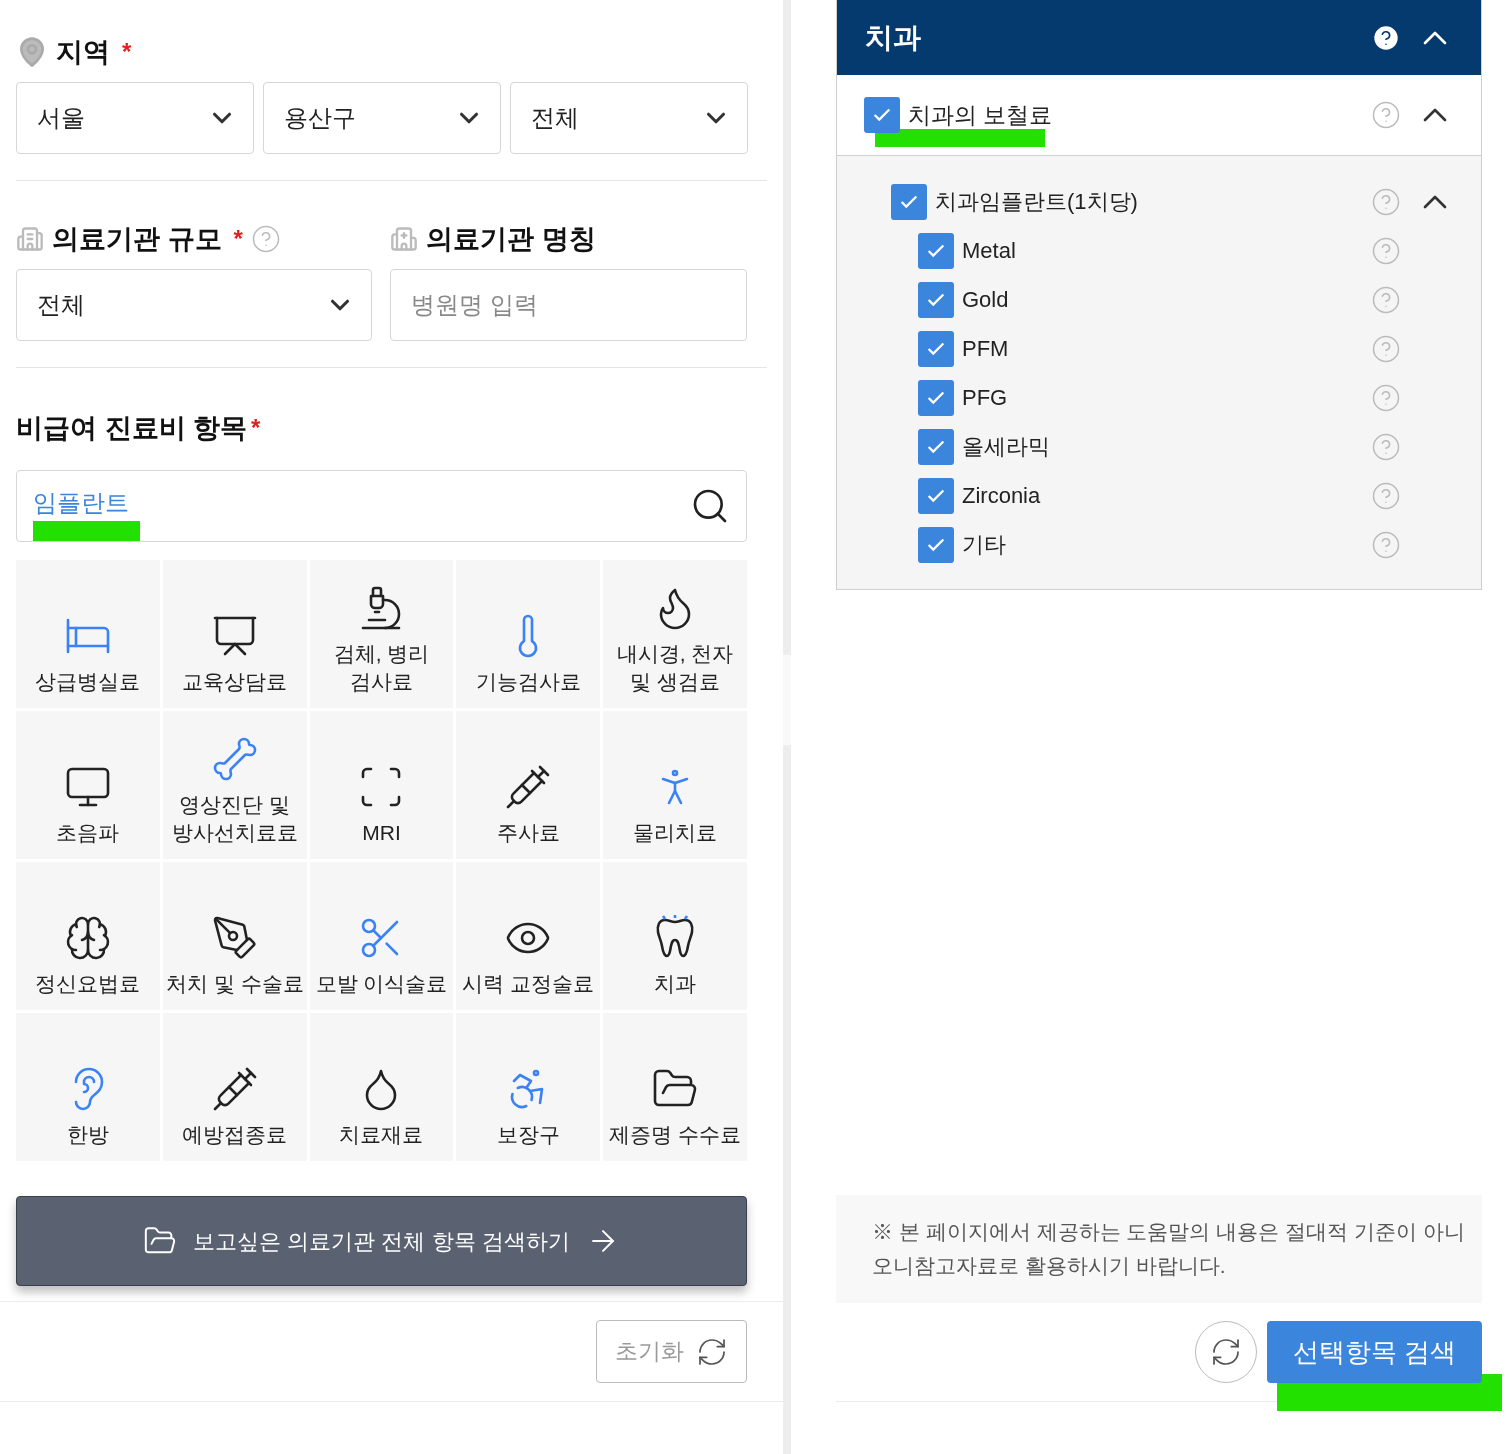 This screenshot has height=1454, width=1510. Describe the element at coordinates (980, 115) in the screenshot. I see `tree-item-label: 치과의 보철료` at that location.